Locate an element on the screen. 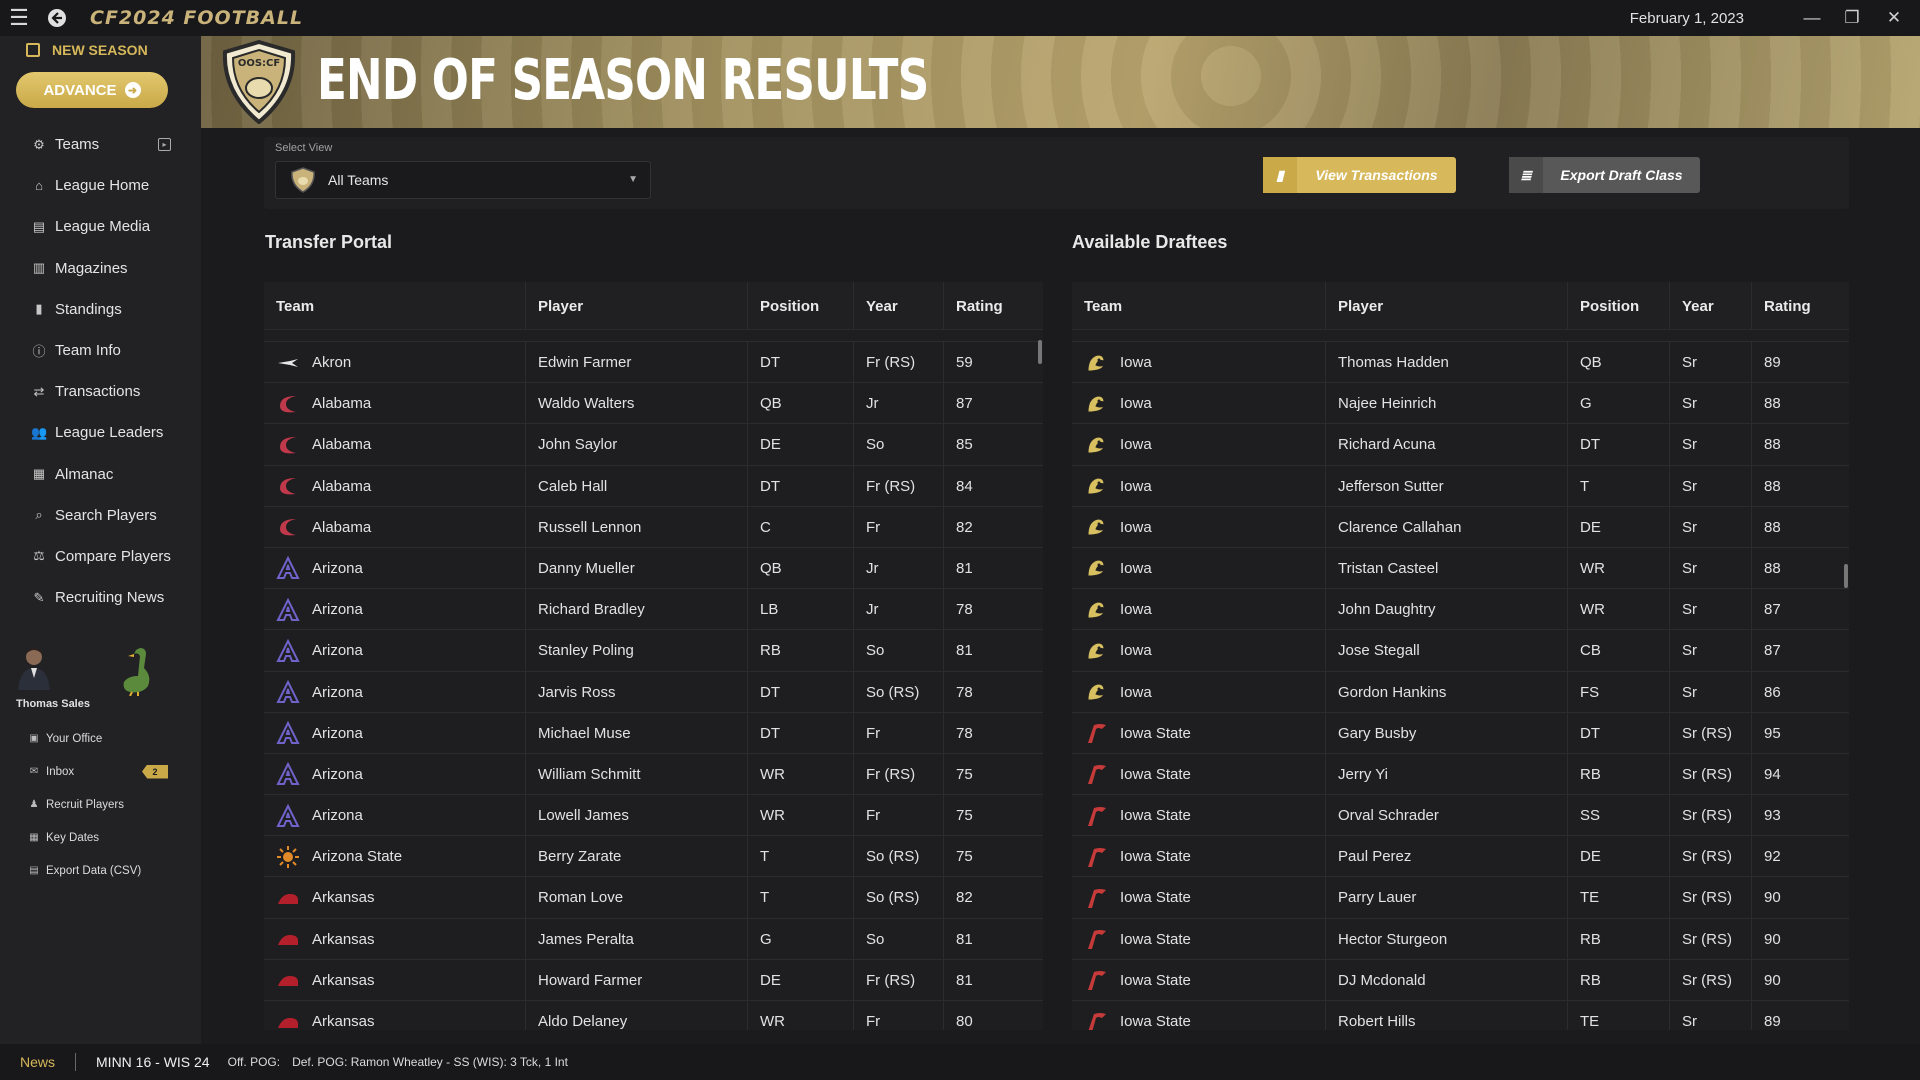 This screenshot has width=1920, height=1080. table-row: Iowa State Hector Sturgeon RB Sr (RS) 90 is located at coordinates (1460, 939).